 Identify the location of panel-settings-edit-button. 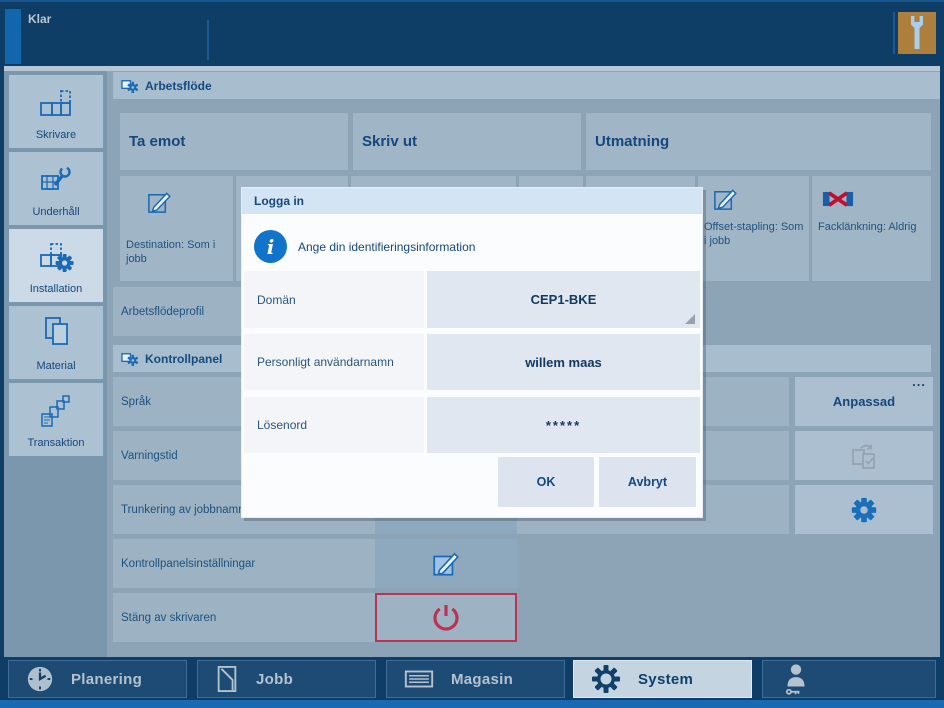
(446, 563).